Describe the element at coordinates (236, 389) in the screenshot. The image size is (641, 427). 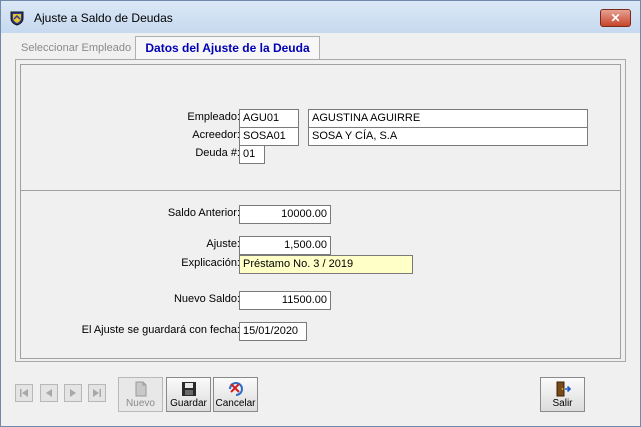
I see `cancel-undo-icon` at that location.